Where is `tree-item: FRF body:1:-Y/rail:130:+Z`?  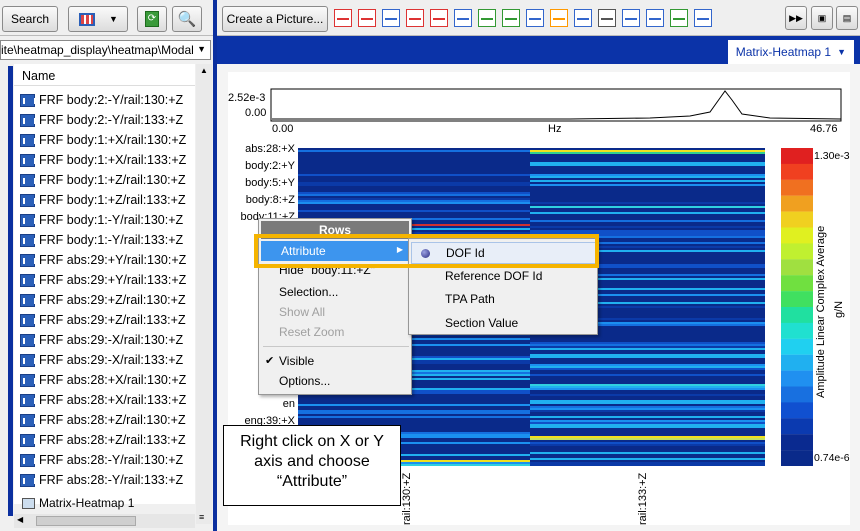 tree-item: FRF body:1:-Y/rail:130:+Z is located at coordinates (101, 220).